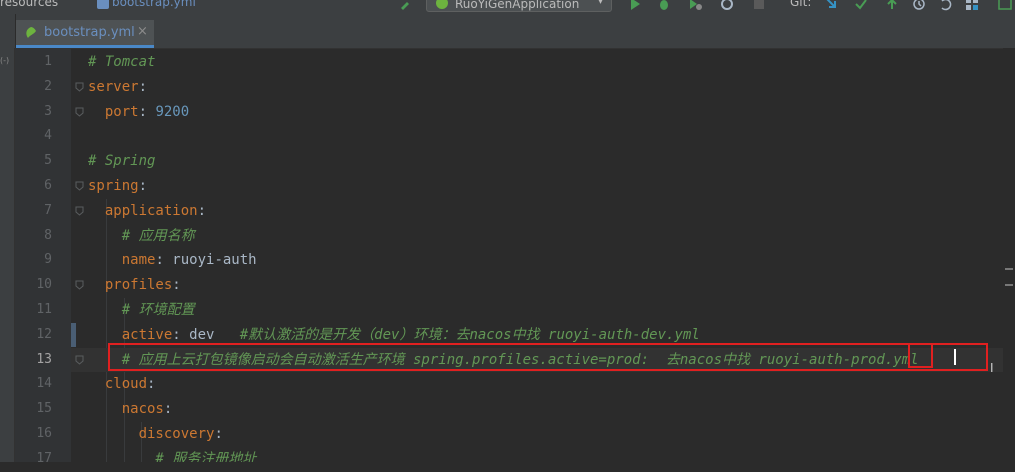 Image resolution: width=1015 pixels, height=472 pixels. I want to click on git-update-icon, so click(831, 5).